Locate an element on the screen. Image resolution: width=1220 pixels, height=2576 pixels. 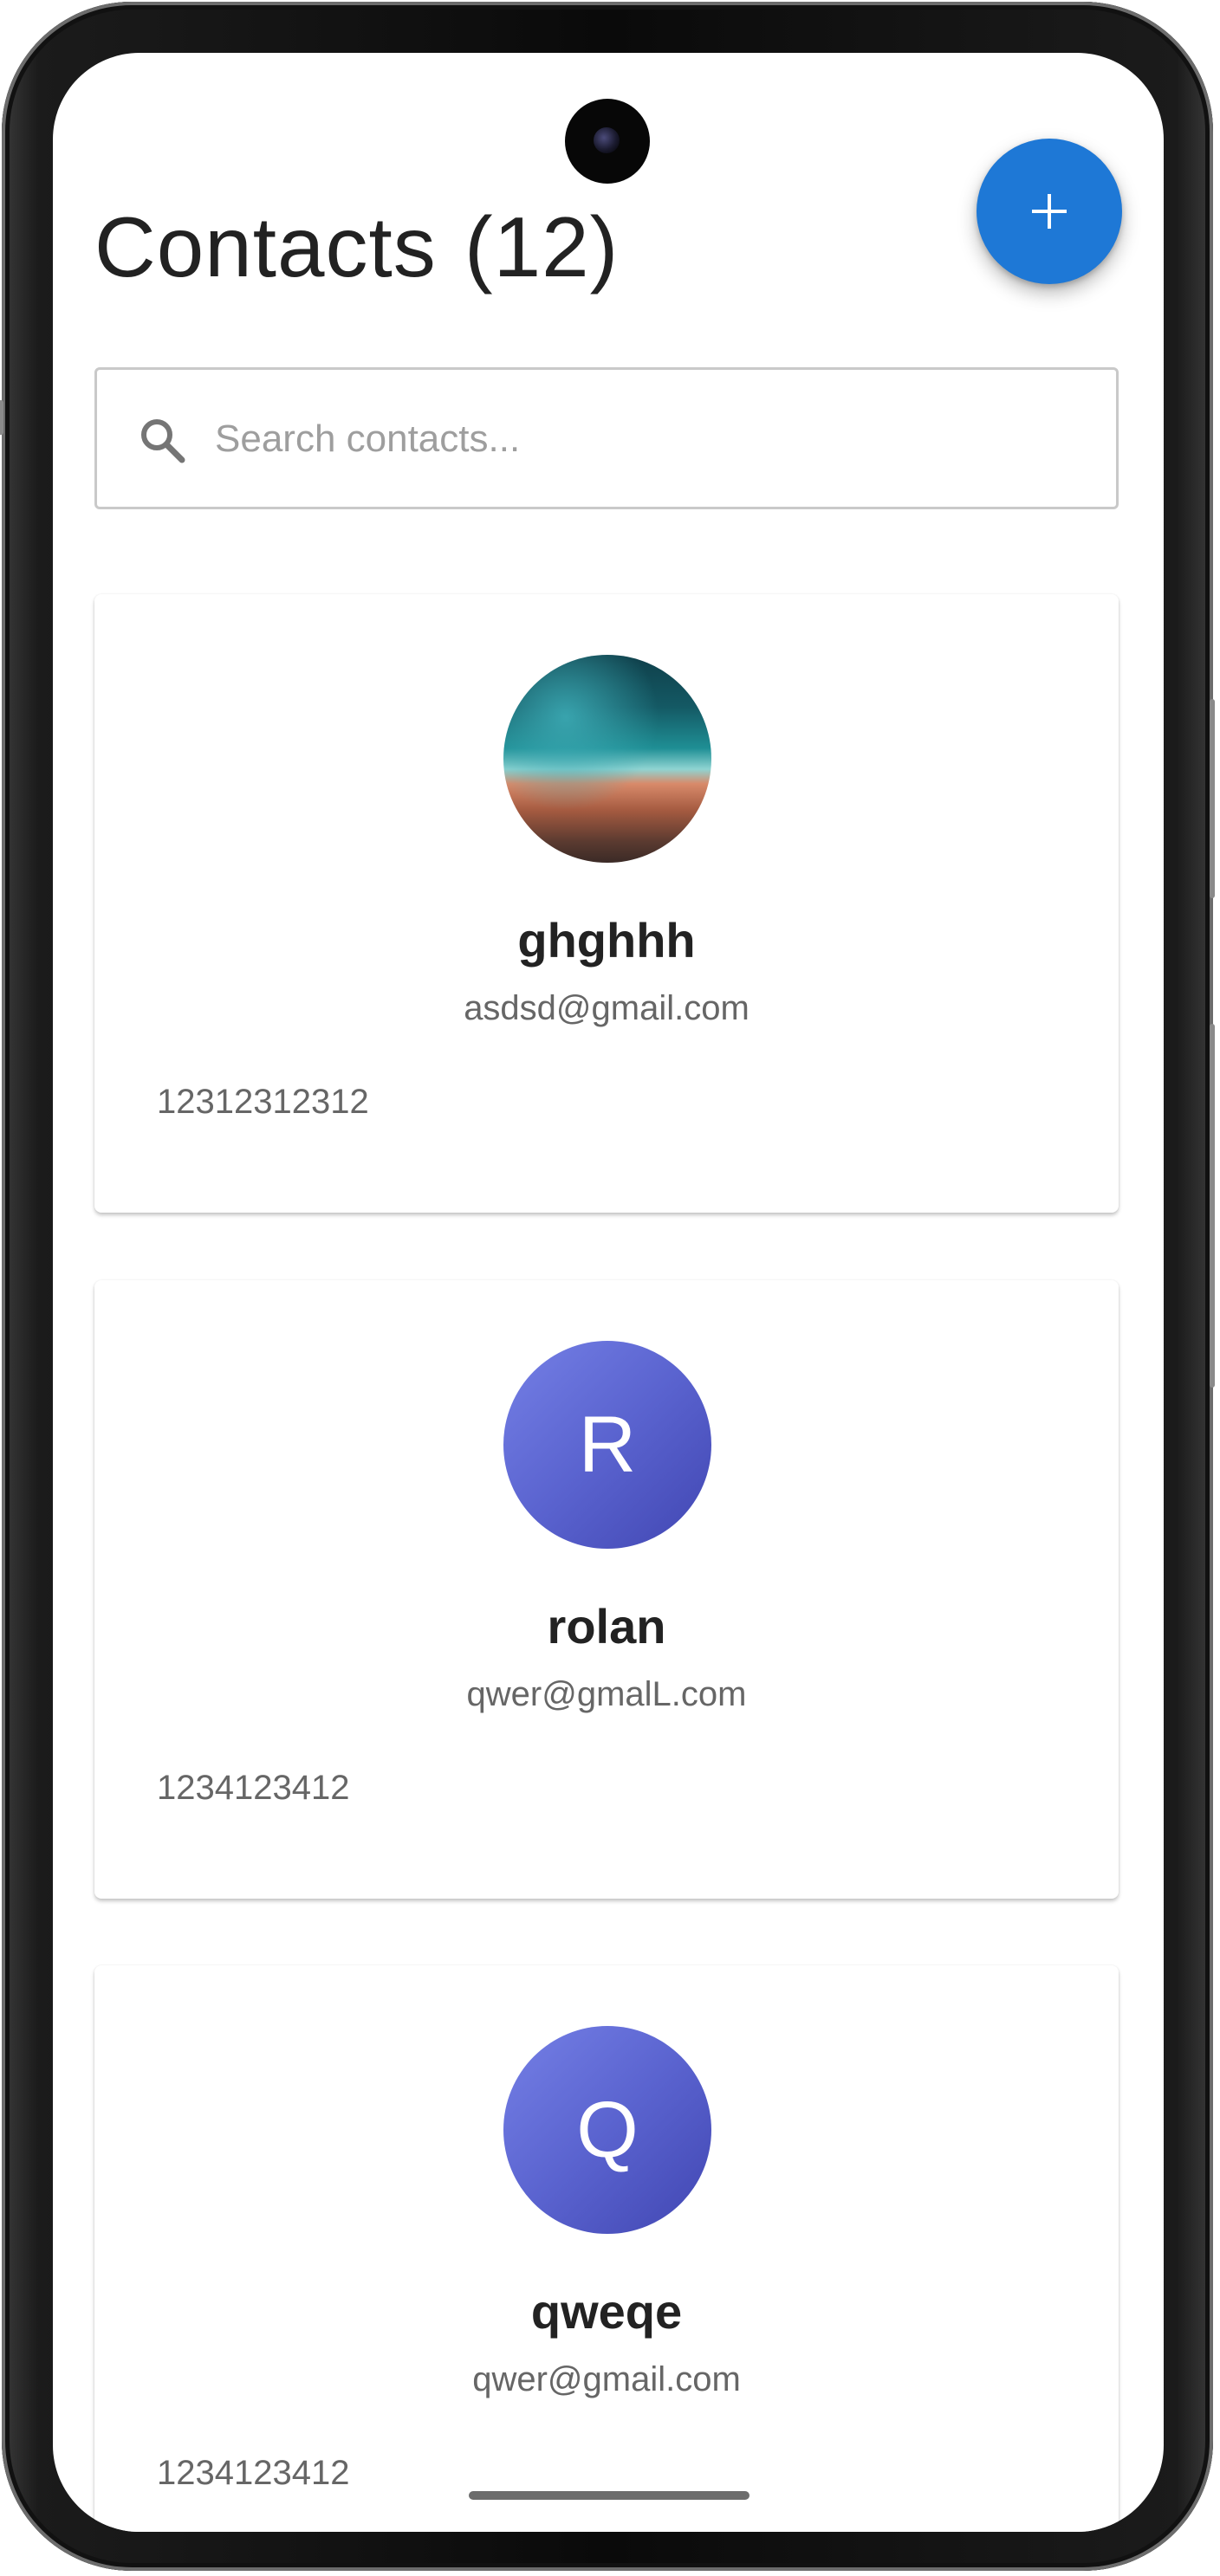
page-title: Contacts (12) is located at coordinates (356, 246).